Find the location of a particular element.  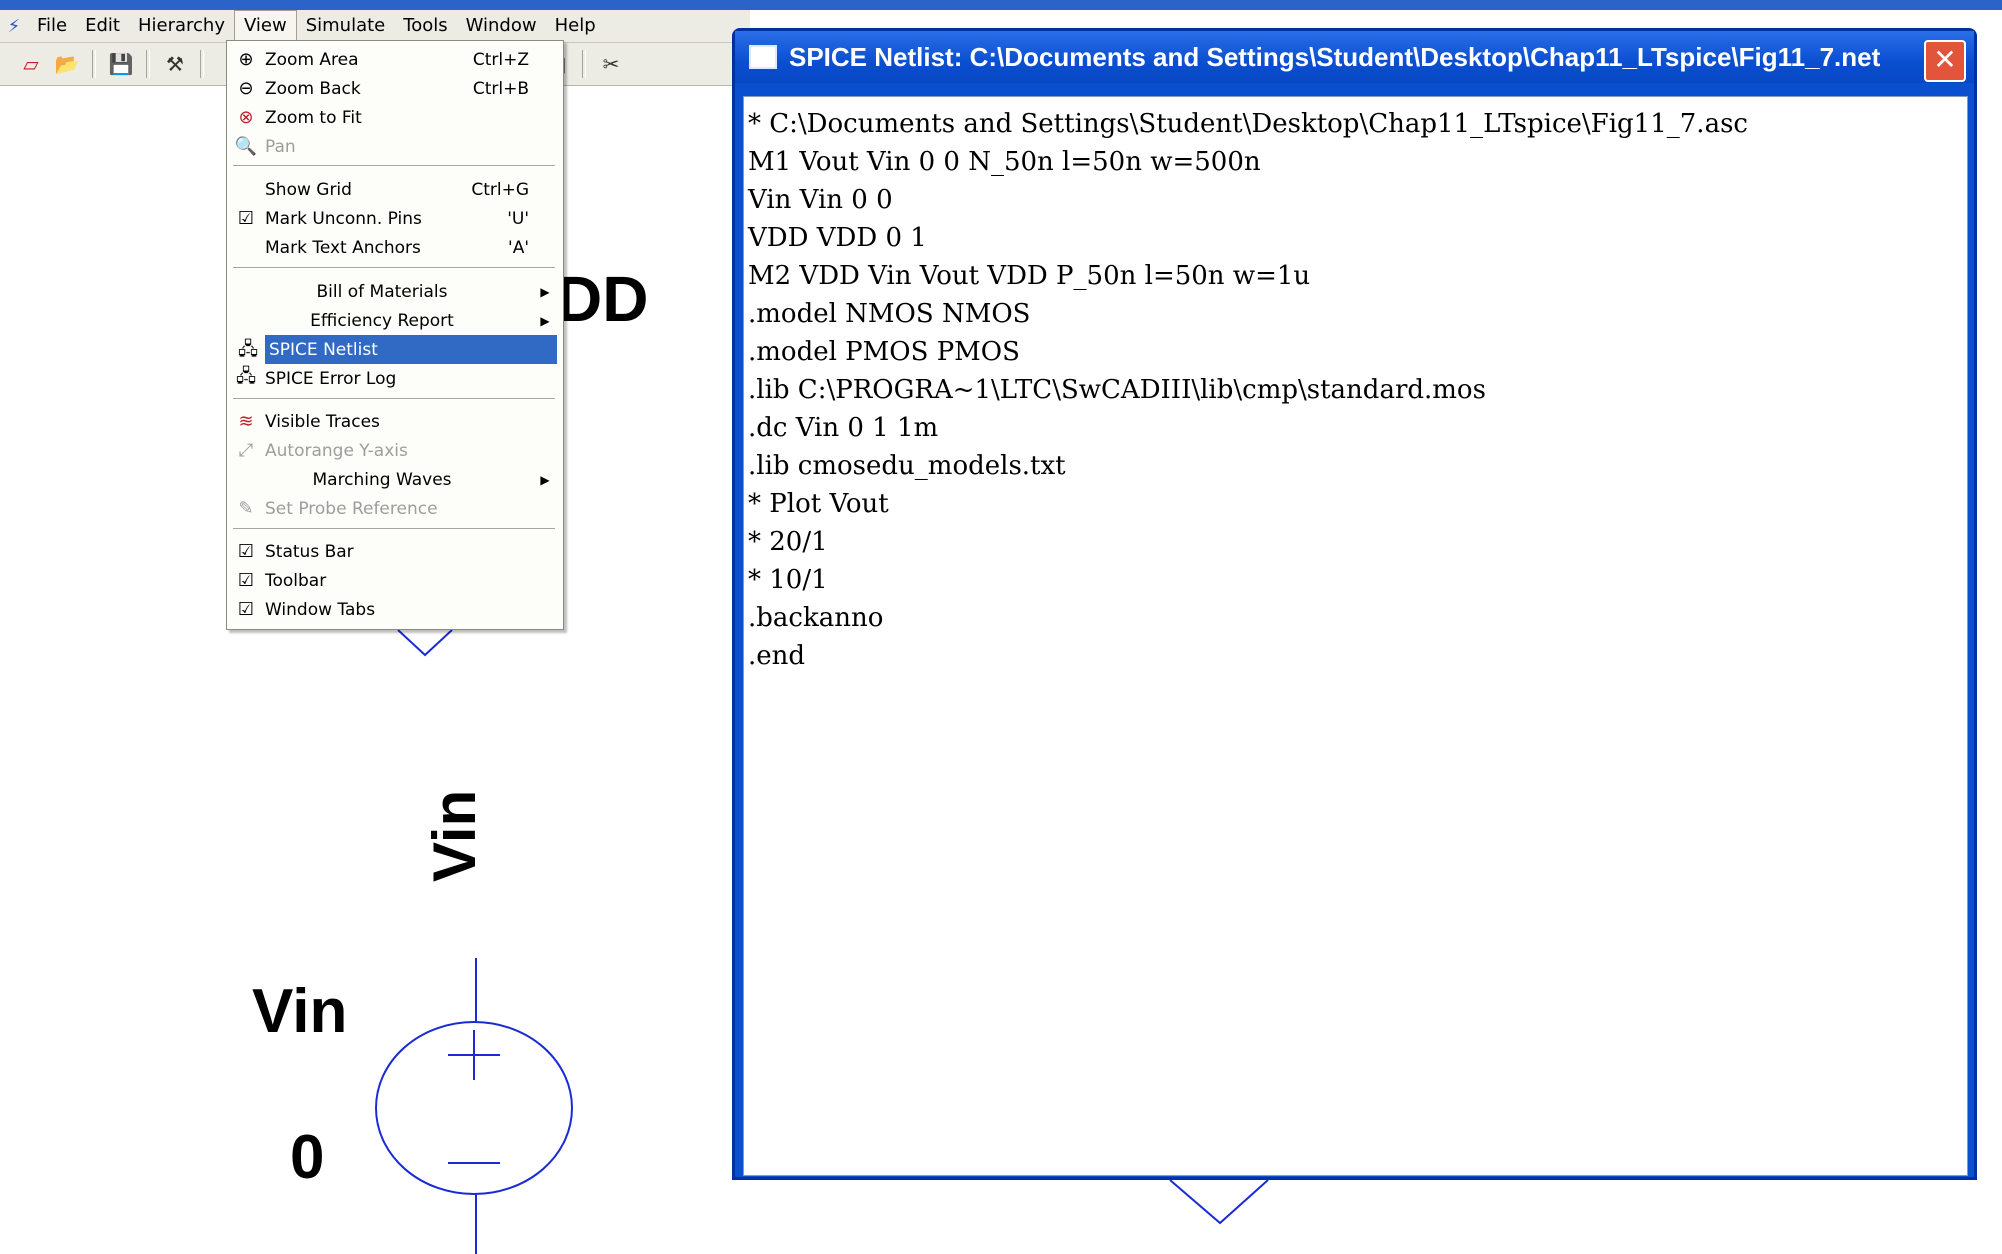

menu-window: Window is located at coordinates (501, 26).